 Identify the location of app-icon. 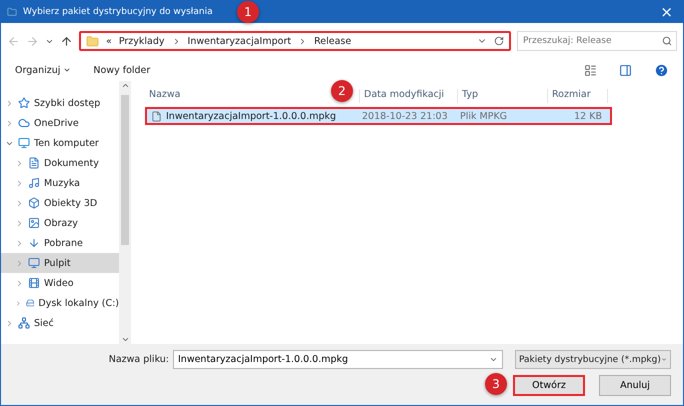
(12, 12).